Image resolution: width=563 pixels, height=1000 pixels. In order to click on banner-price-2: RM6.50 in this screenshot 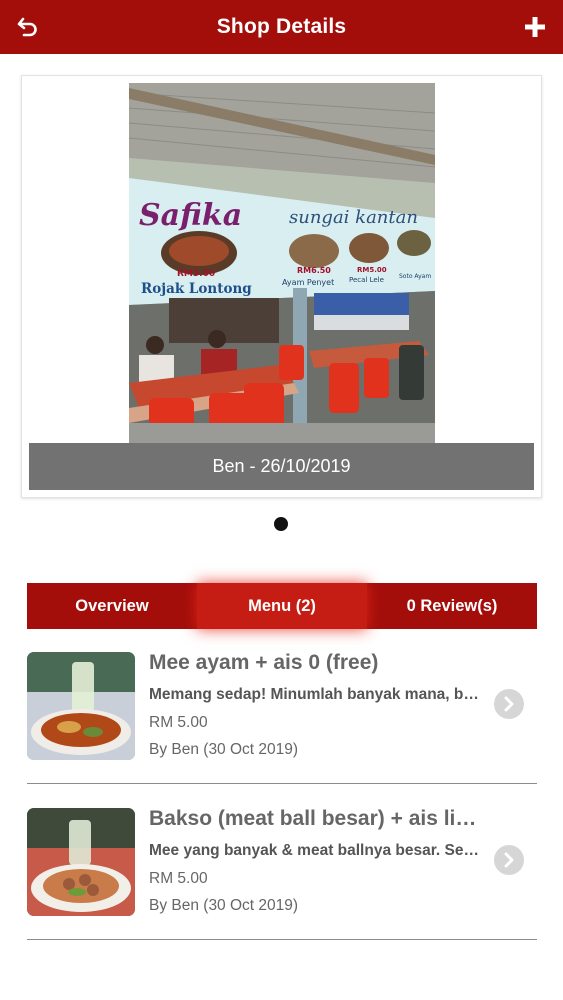, I will do `click(314, 270)`.